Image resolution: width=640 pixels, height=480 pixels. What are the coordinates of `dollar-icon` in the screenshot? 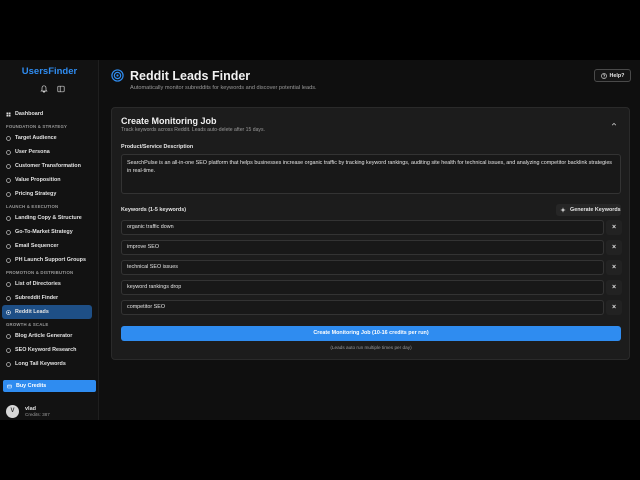 It's located at (8, 194).